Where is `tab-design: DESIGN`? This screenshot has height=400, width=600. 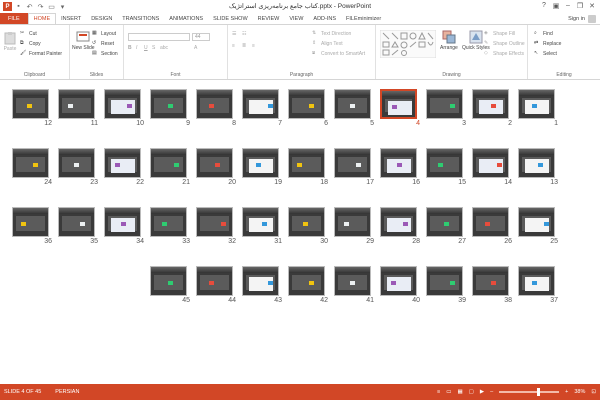
tab-design: DESIGN is located at coordinates (101, 18).